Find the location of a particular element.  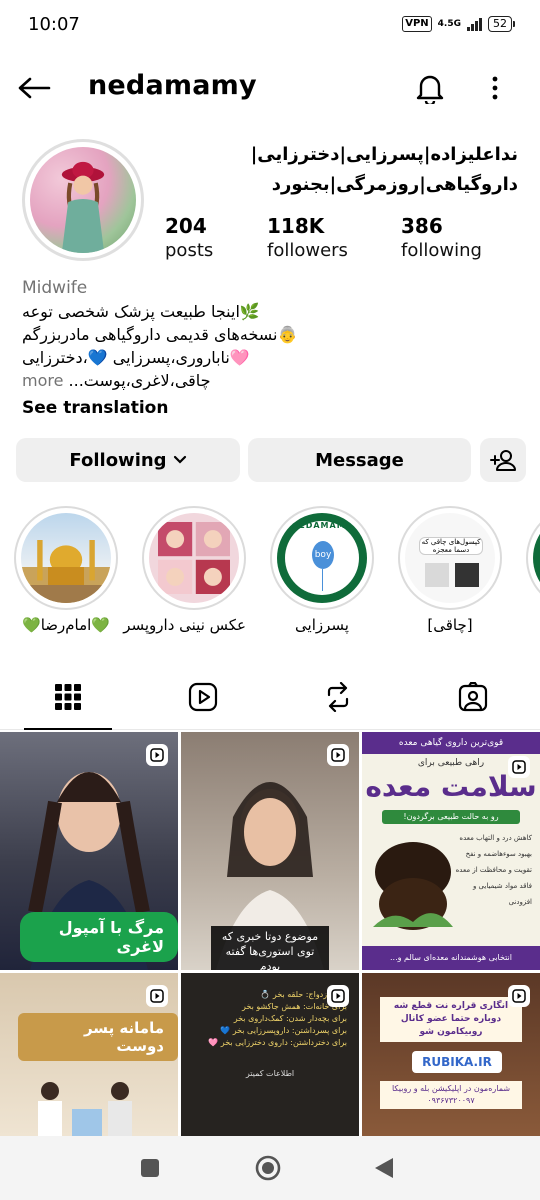

tab-reposts is located at coordinates (337, 697).